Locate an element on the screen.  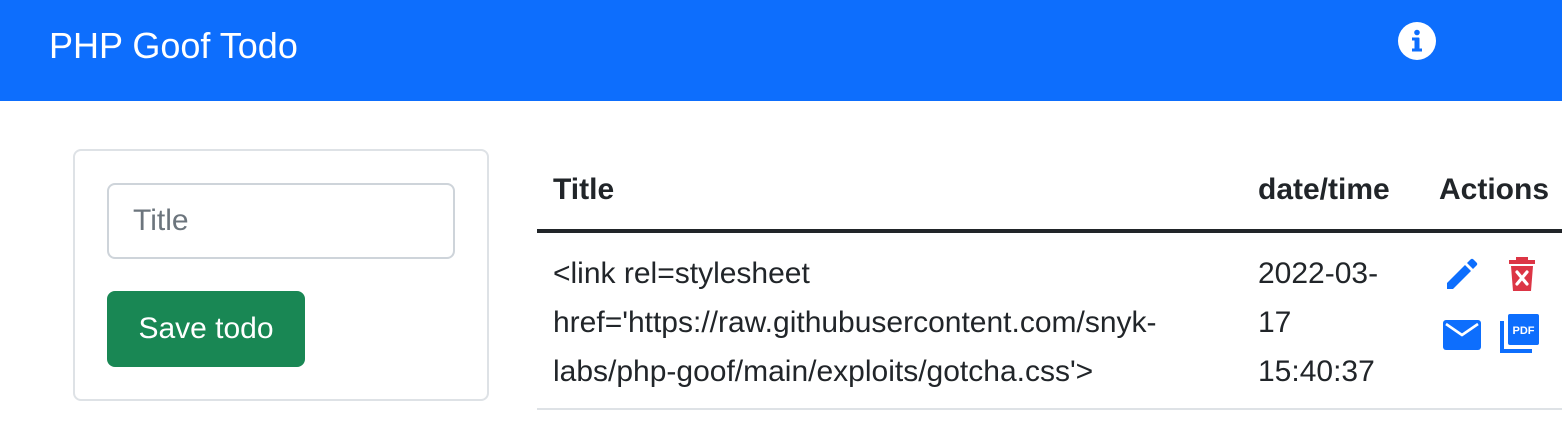
trash-icon is located at coordinates (1522, 274).